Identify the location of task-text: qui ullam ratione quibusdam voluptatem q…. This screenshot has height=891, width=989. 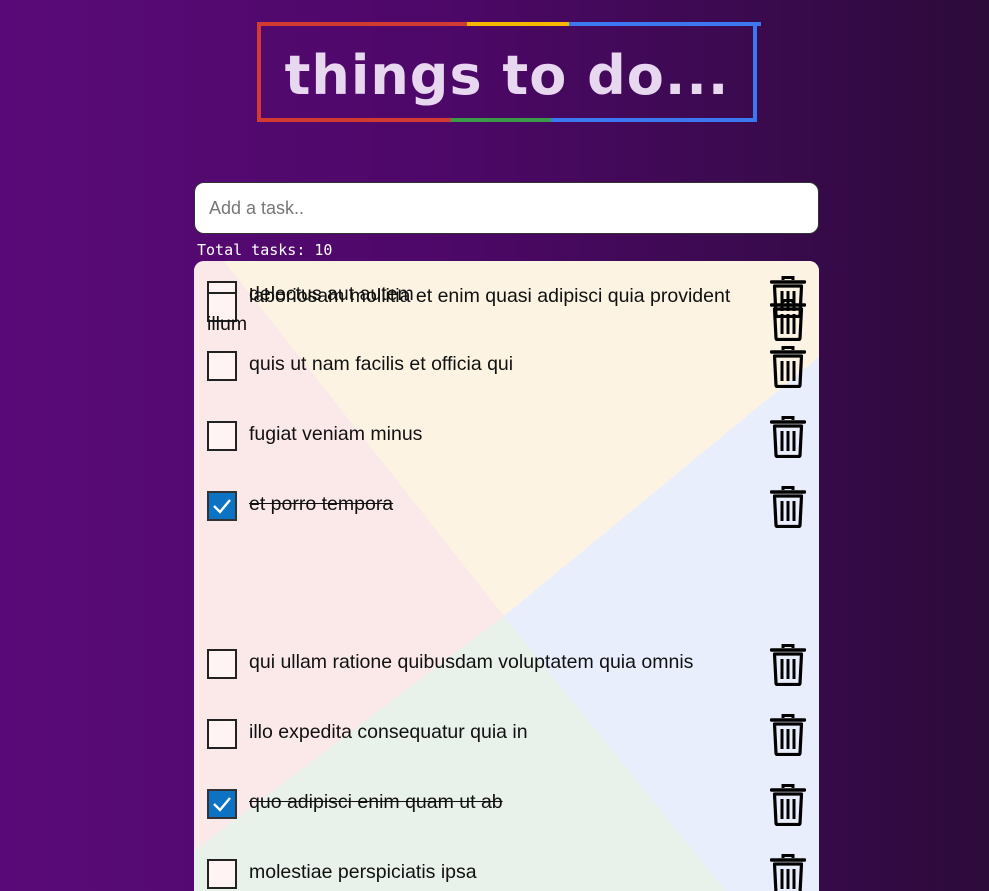
(471, 662).